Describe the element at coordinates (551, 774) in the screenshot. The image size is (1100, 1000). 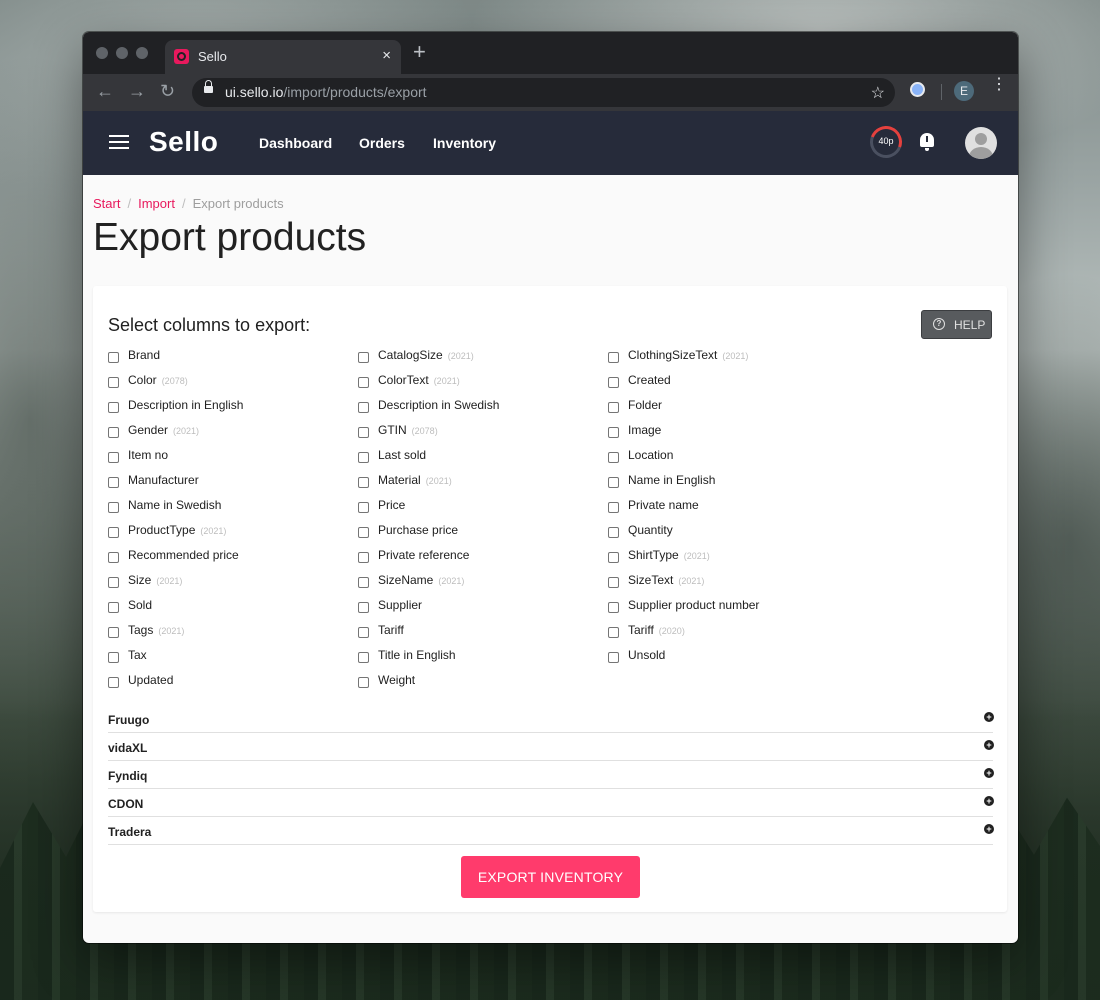
I see `section-fyndiq: Fyndiq +` at that location.